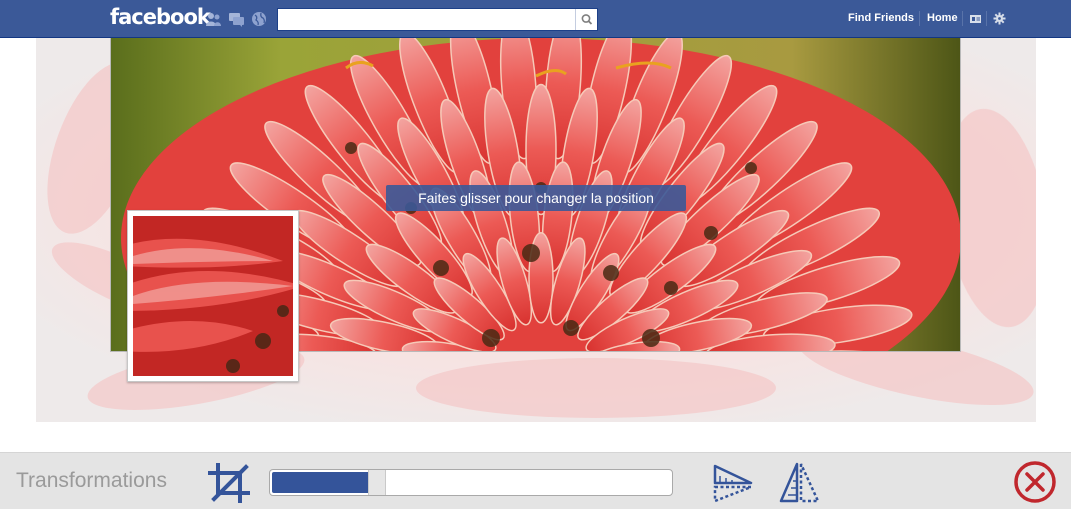 The image size is (1071, 509). I want to click on flip-vertical-icon, so click(799, 482).